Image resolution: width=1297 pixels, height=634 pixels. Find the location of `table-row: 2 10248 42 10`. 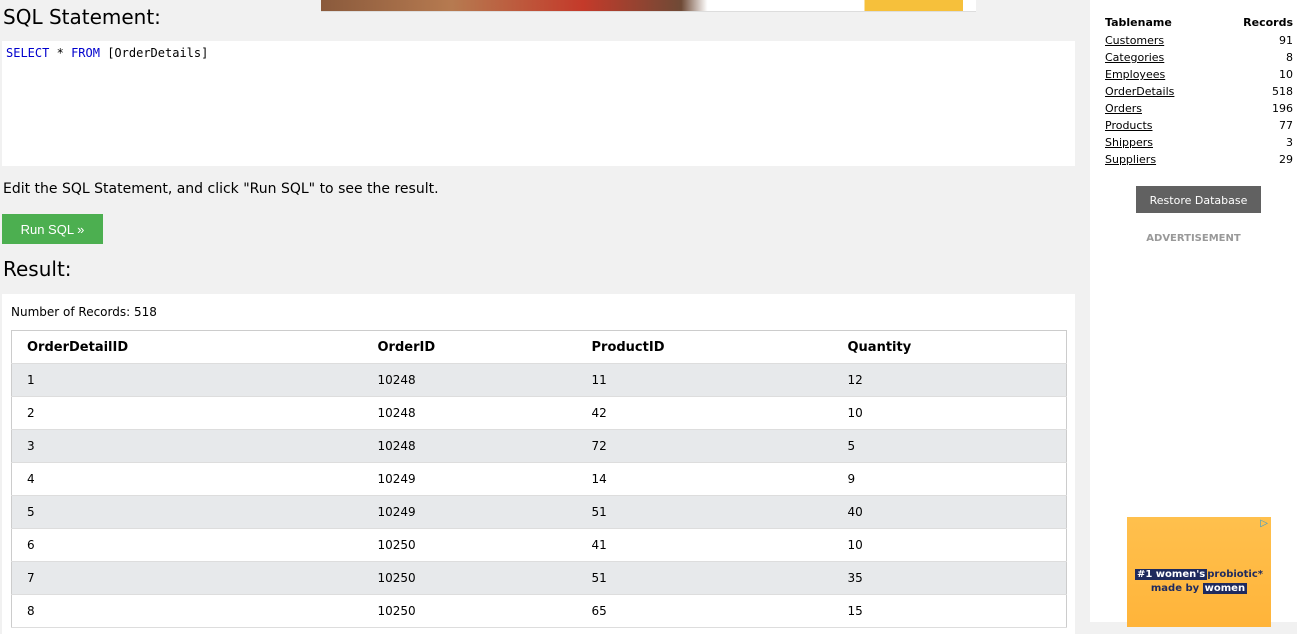

table-row: 2 10248 42 10 is located at coordinates (539, 413).